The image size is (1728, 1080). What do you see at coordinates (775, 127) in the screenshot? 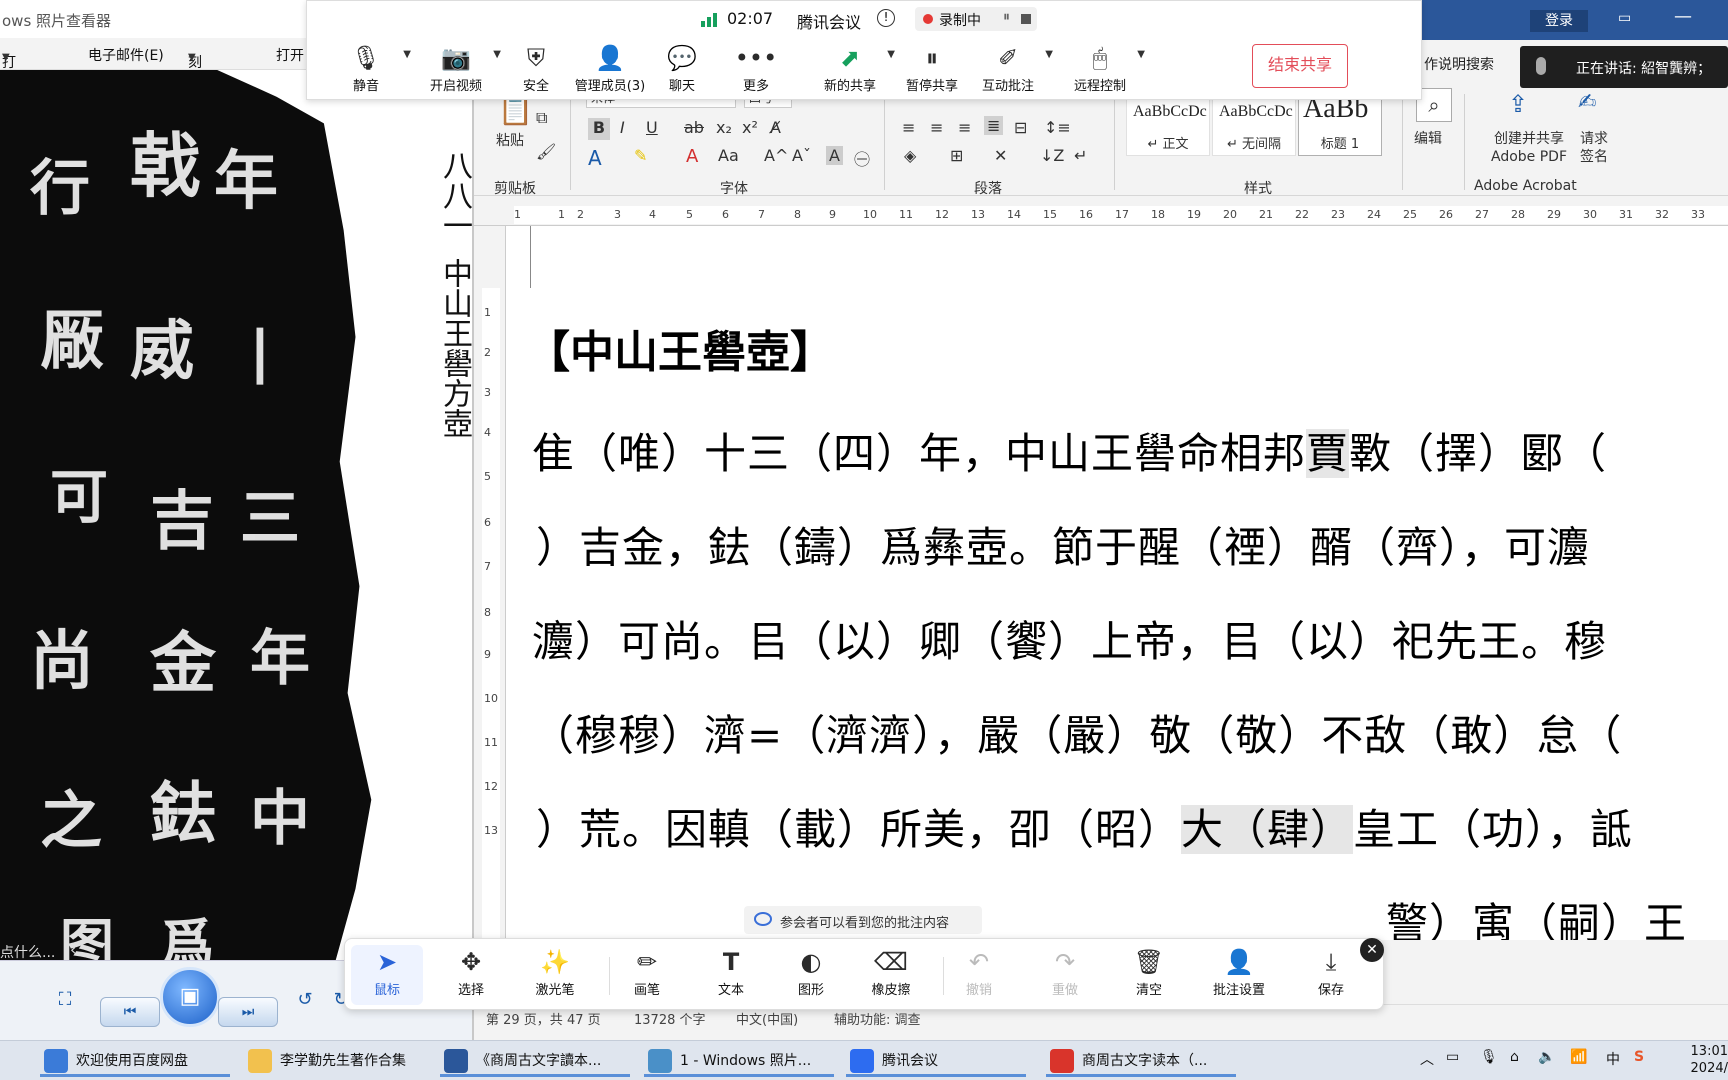
I see `clear-format-icon: A̸` at bounding box center [775, 127].